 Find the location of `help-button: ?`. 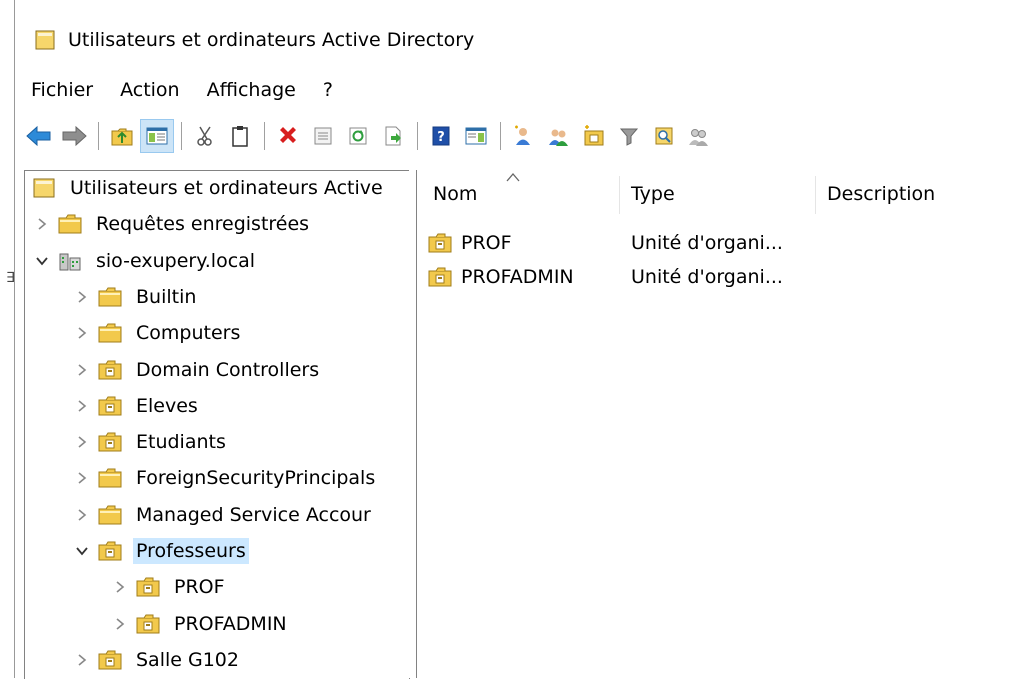

help-button: ? is located at coordinates (441, 136).